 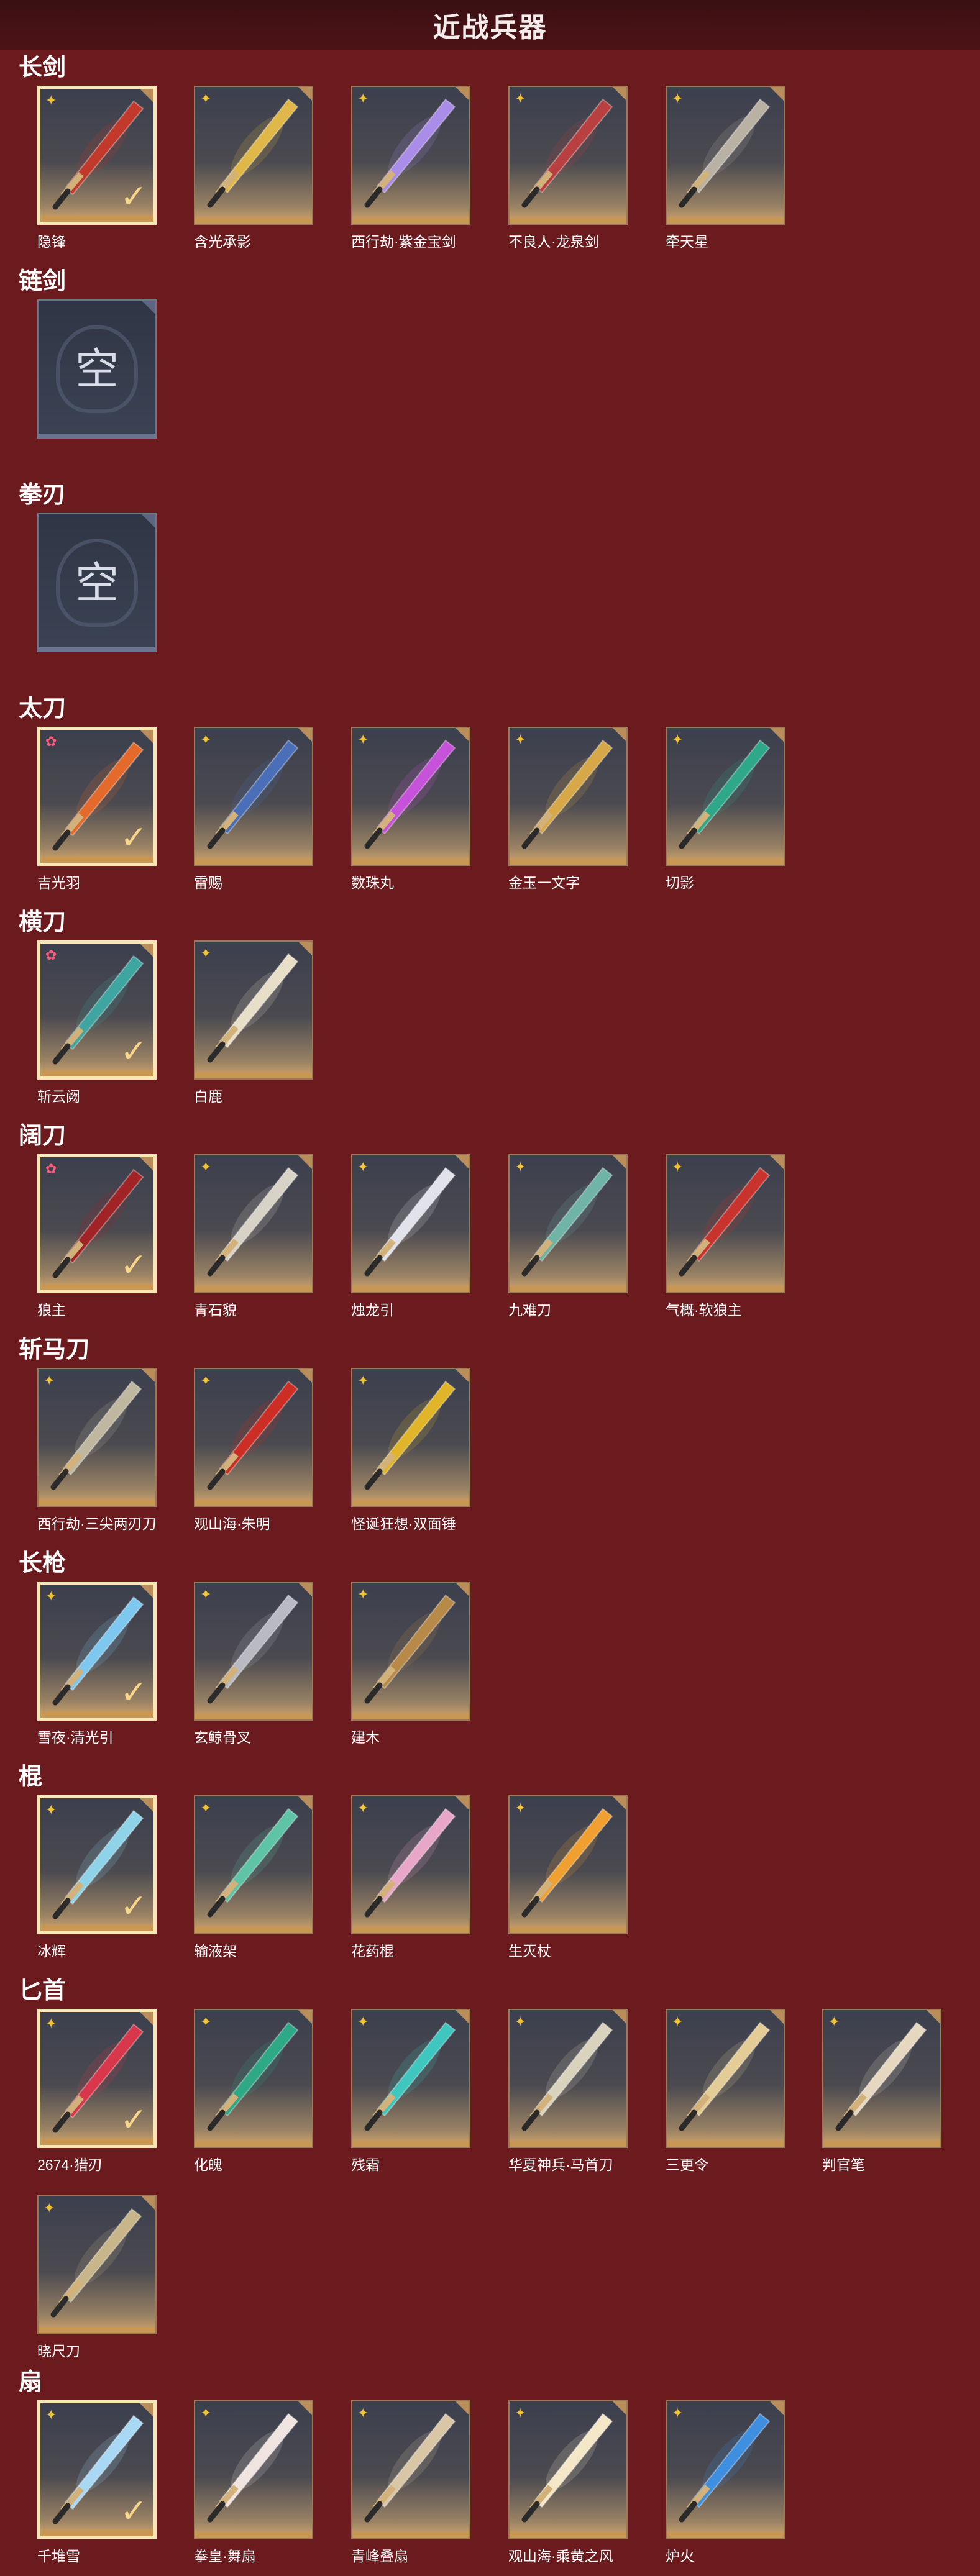 What do you see at coordinates (43, 68) in the screenshot?
I see `section-title: 长剑` at bounding box center [43, 68].